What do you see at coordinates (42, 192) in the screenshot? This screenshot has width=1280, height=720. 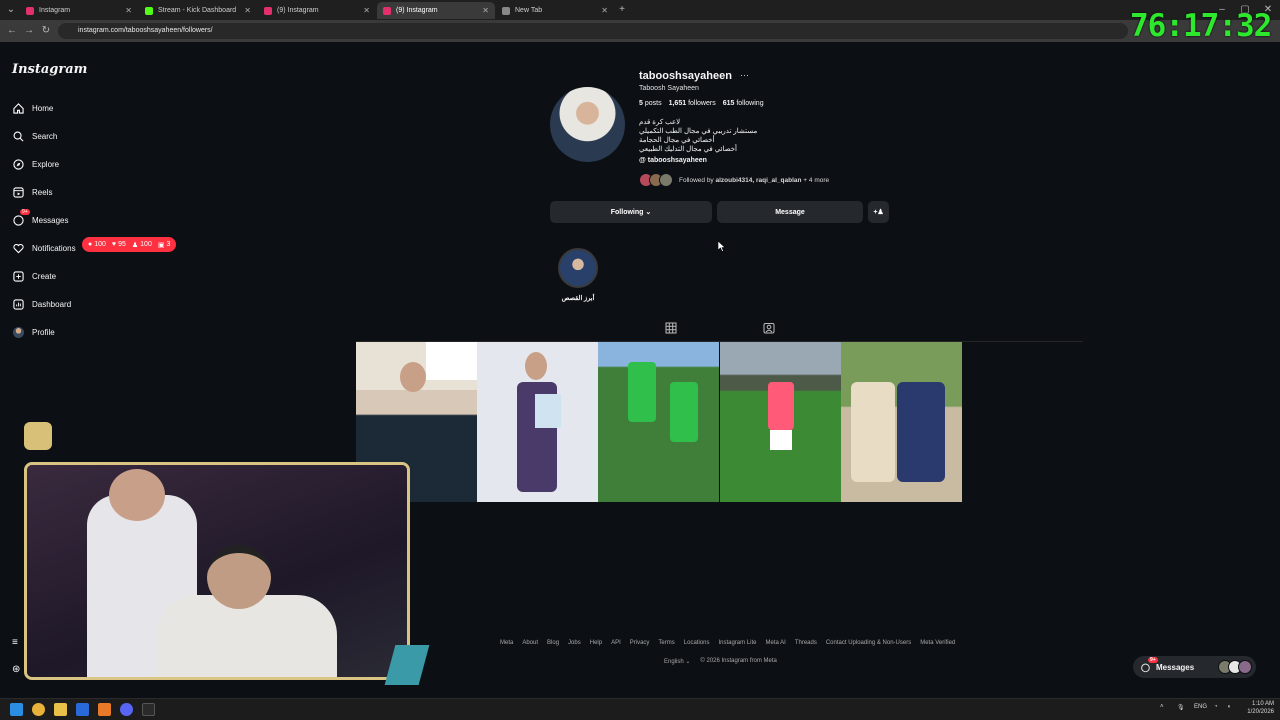 I see `sidebar-item-label: Reels` at bounding box center [42, 192].